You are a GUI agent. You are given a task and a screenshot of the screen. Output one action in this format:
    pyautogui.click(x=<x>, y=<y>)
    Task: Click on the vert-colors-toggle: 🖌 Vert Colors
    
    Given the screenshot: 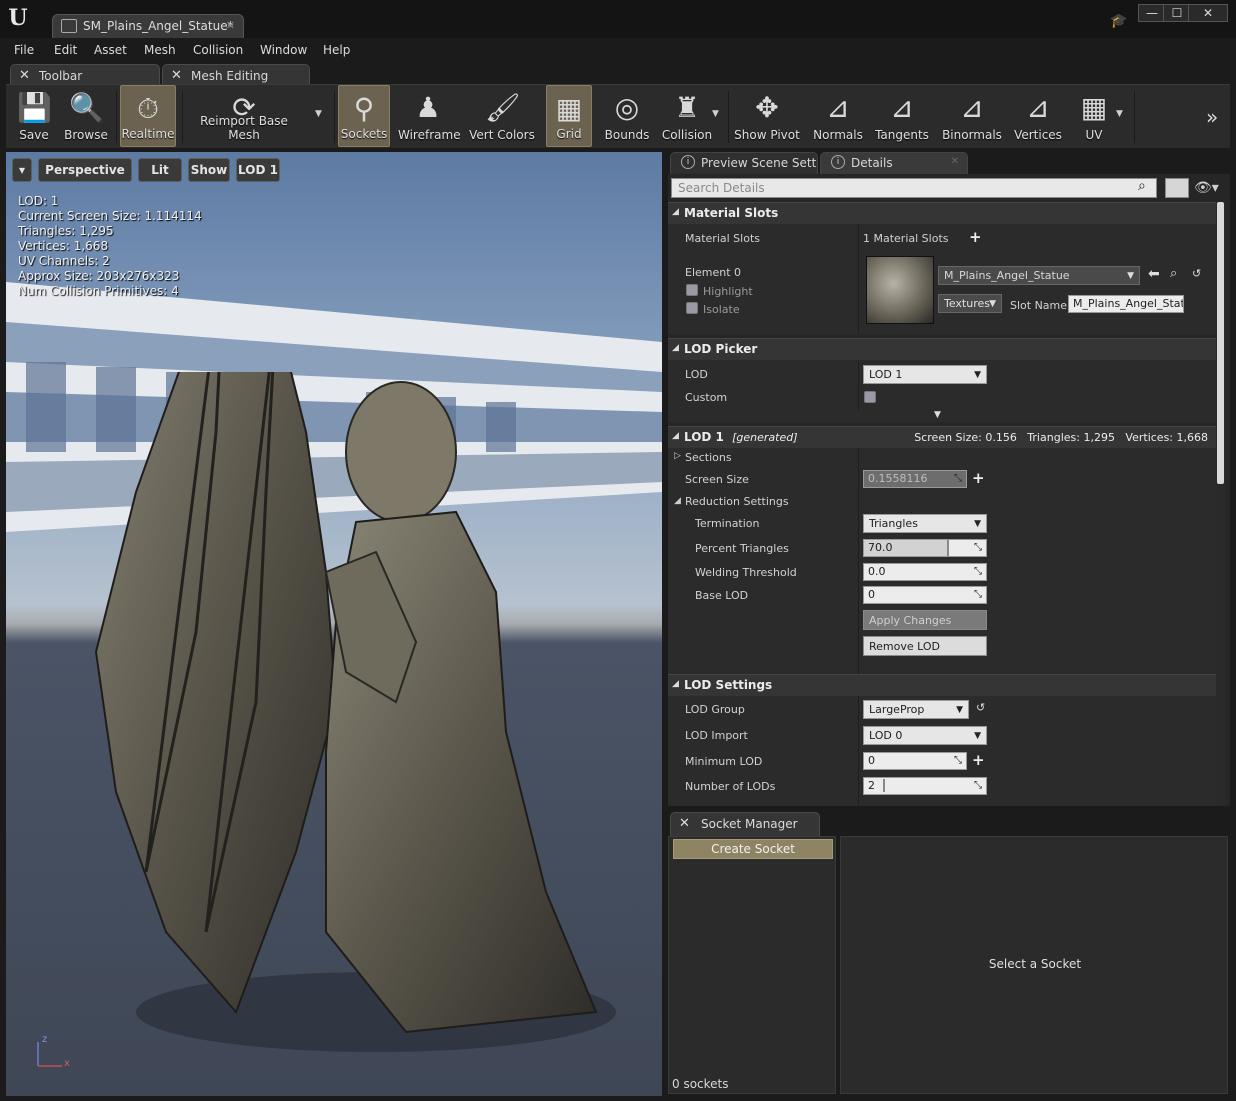 What is the action you would take?
    pyautogui.click(x=502, y=116)
    